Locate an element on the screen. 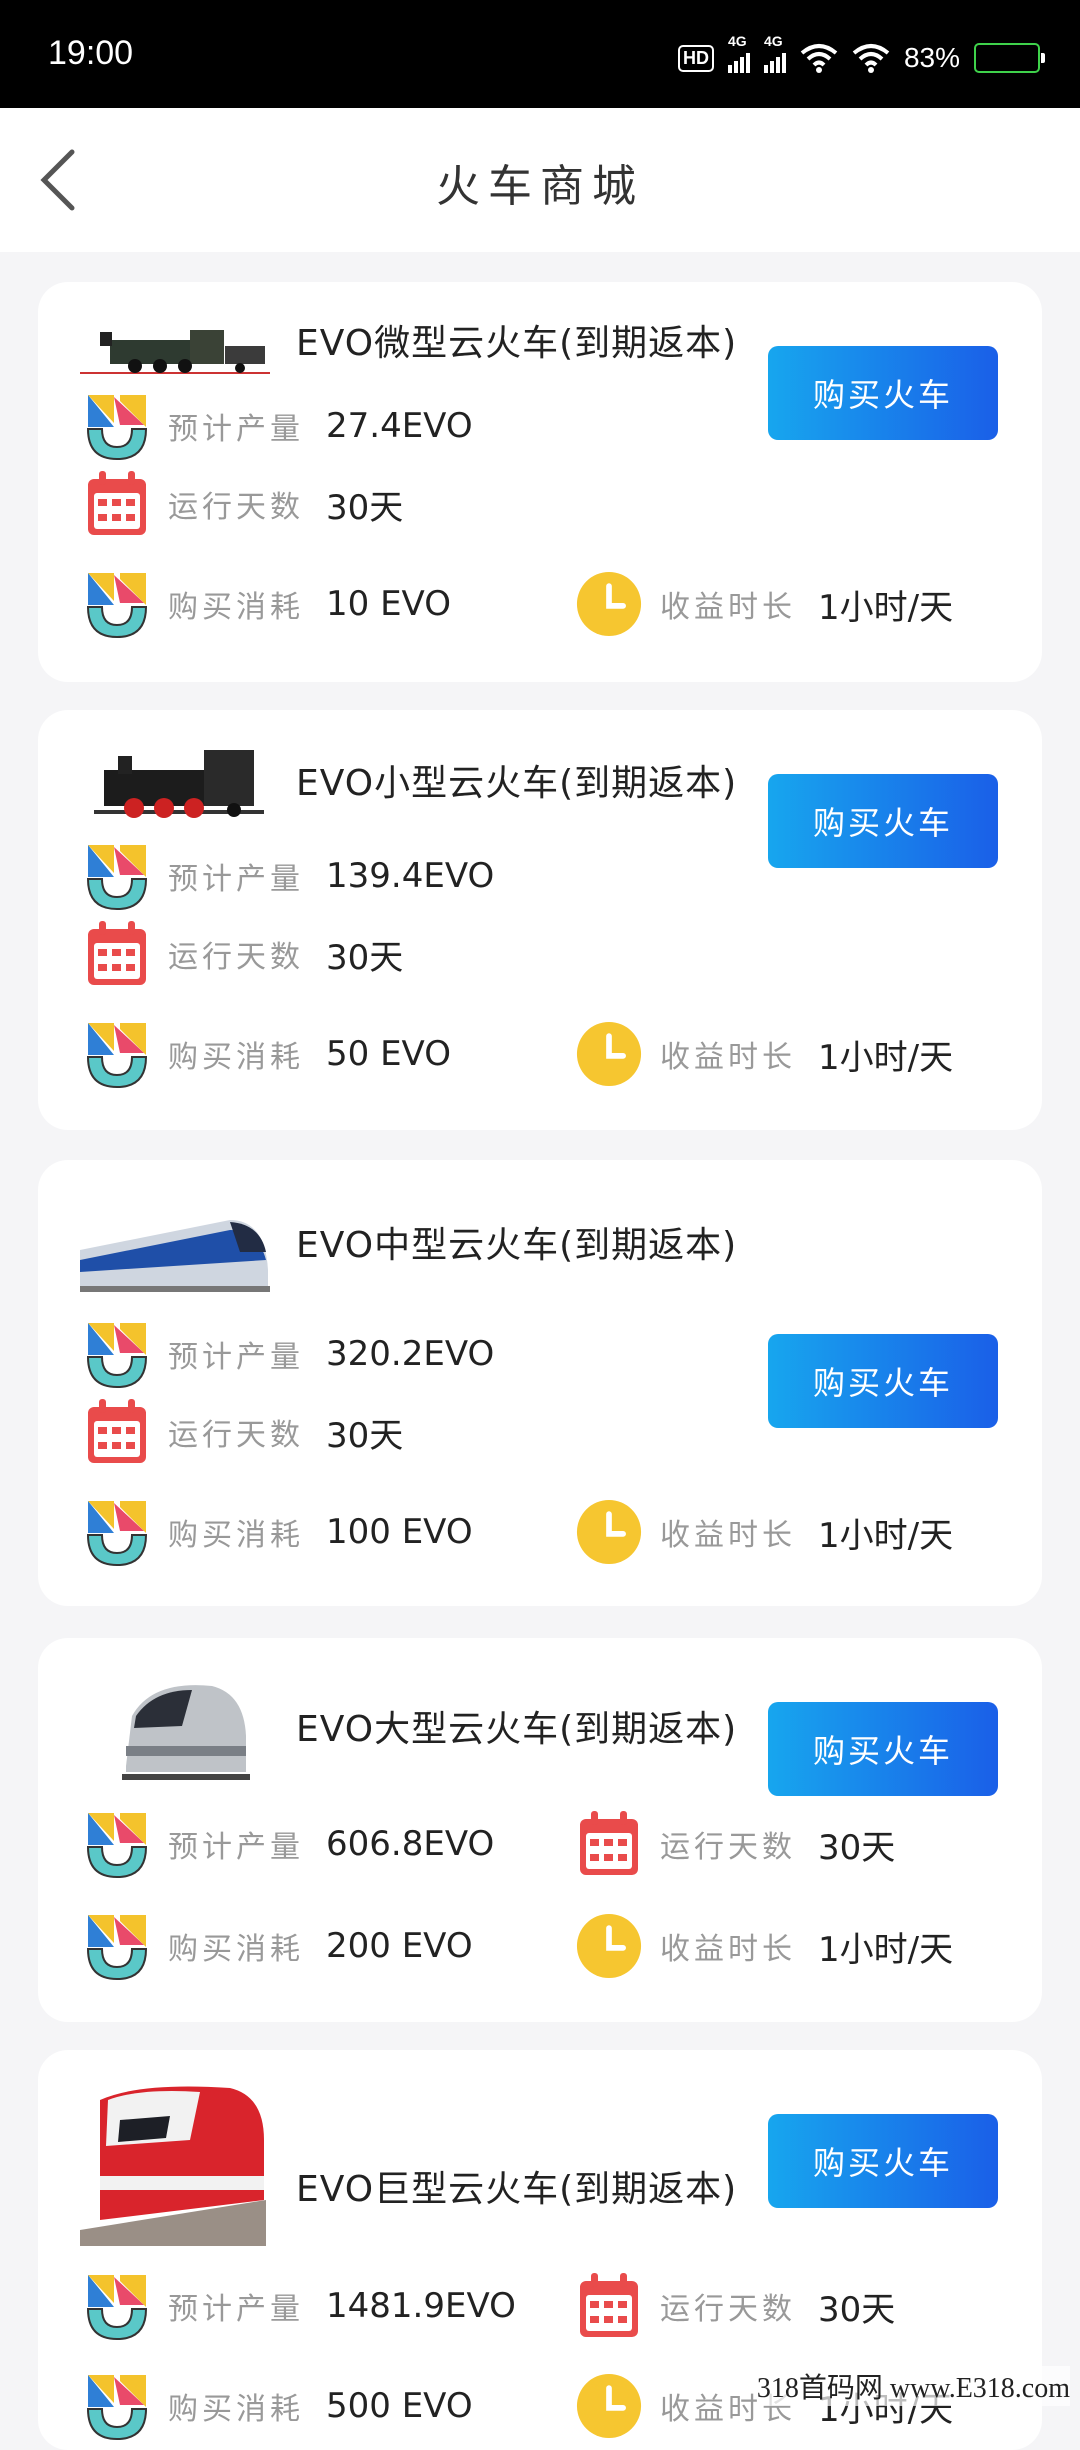 The image size is (1080, 2450). output-value: 139.4EVO is located at coordinates (410, 876).